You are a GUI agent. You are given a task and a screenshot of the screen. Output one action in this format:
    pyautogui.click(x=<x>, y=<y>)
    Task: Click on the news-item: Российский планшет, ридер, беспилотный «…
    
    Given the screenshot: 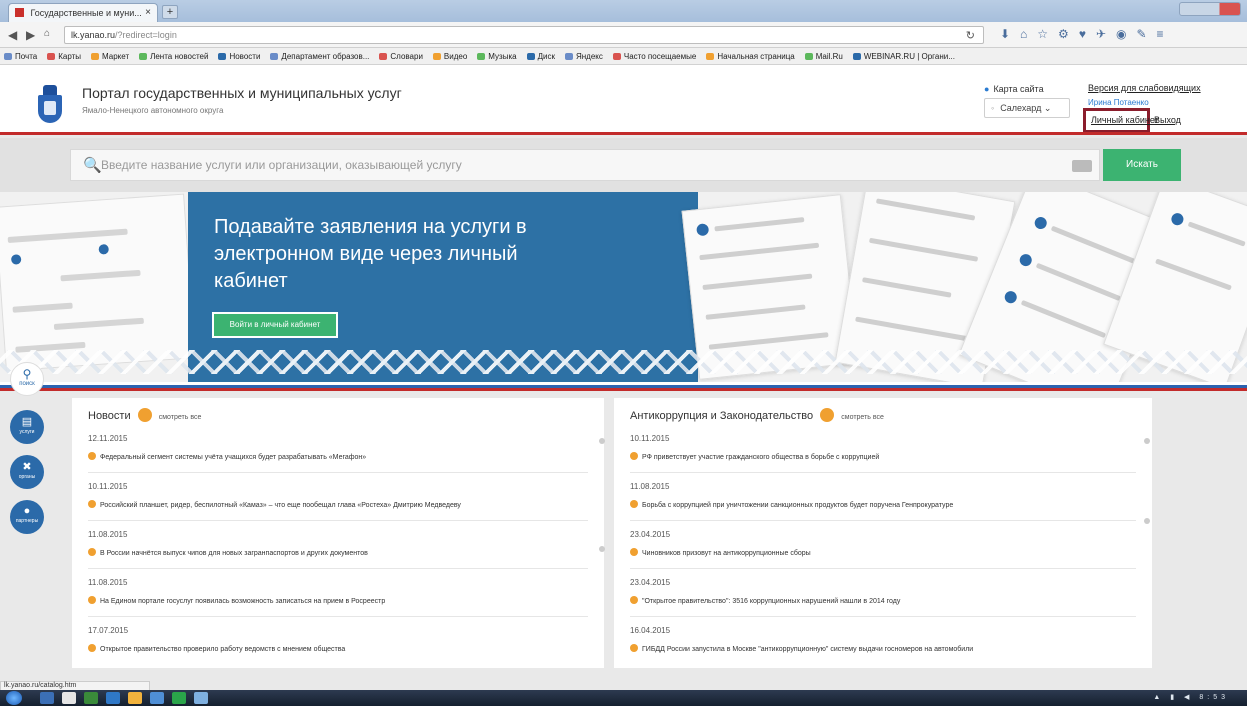 What is the action you would take?
    pyautogui.click(x=274, y=504)
    